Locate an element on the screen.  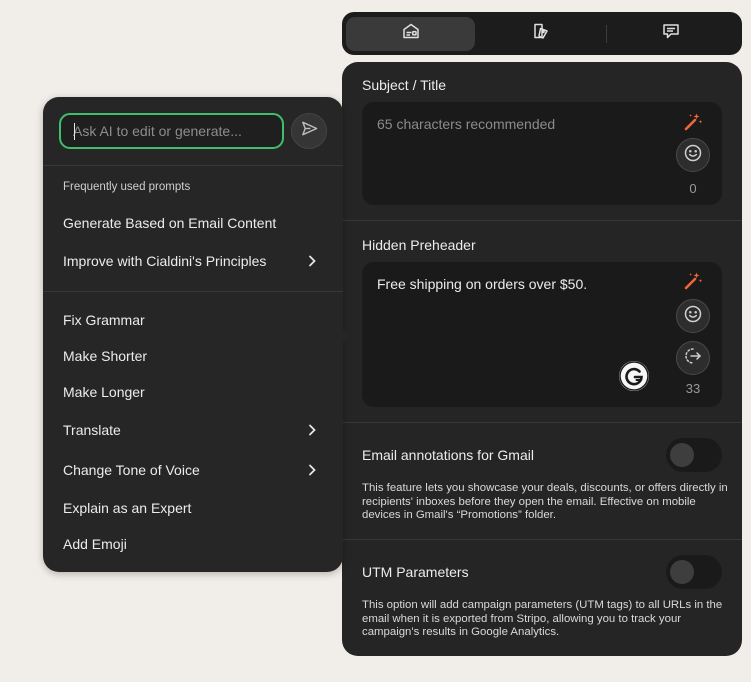
subject-emoji-button is located at coordinates (693, 155).